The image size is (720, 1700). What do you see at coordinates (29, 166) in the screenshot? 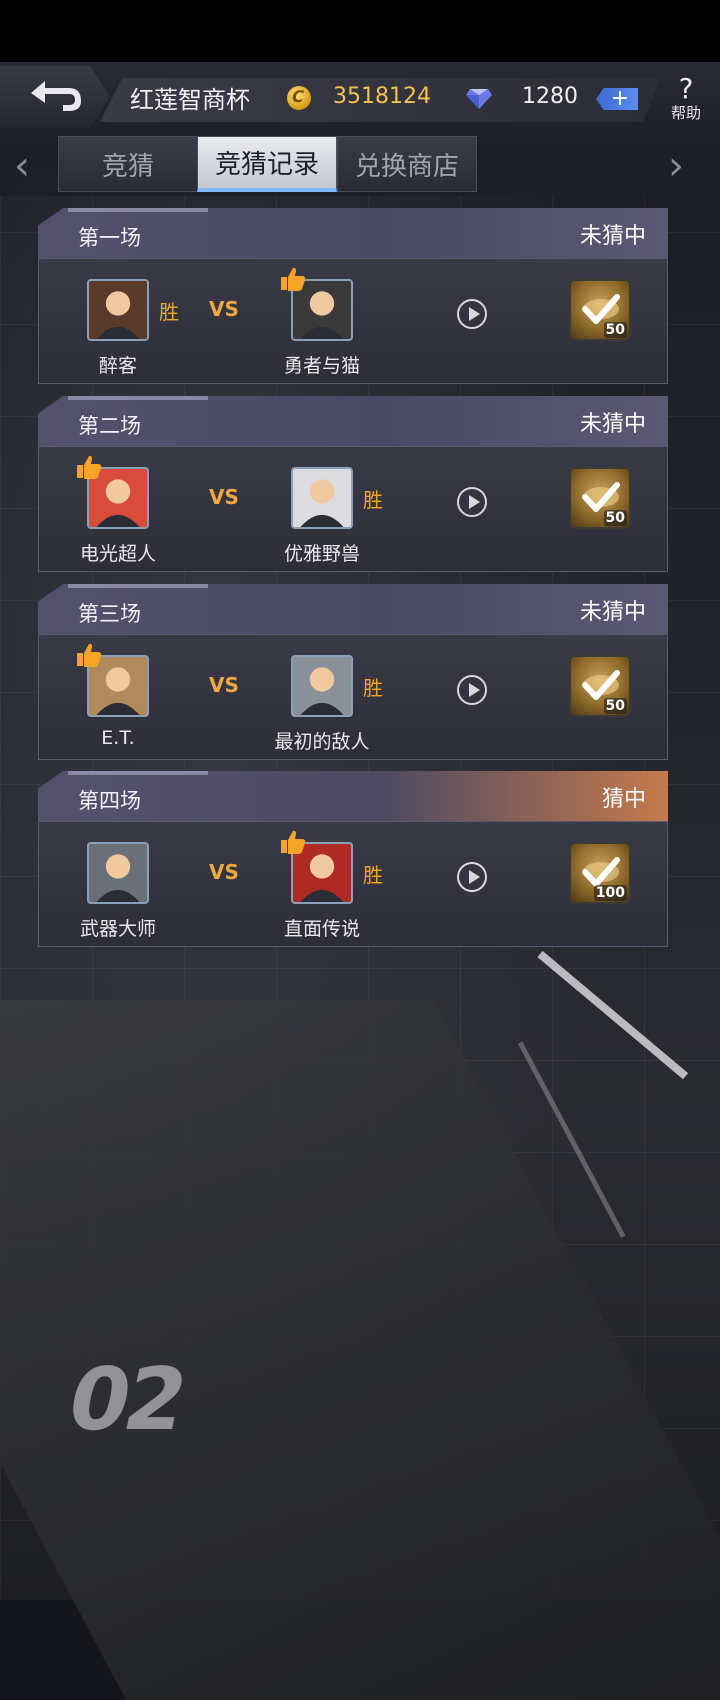
I see `chevron-left-icon: ‹` at bounding box center [29, 166].